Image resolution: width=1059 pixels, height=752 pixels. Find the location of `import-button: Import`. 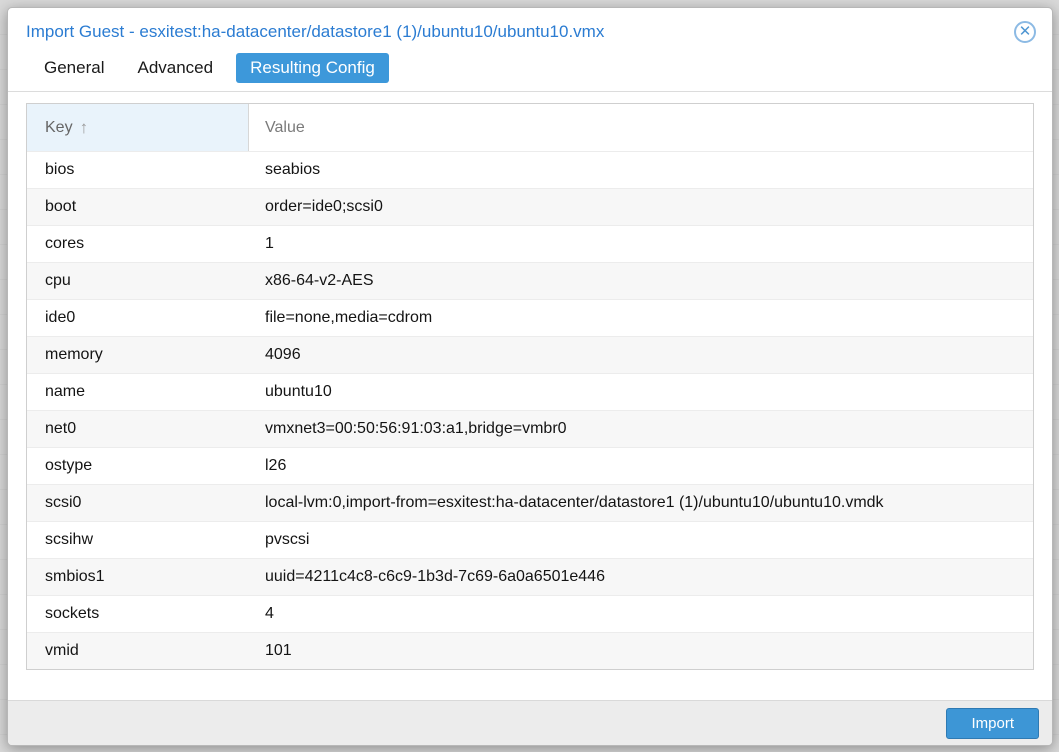

import-button: Import is located at coordinates (992, 723).